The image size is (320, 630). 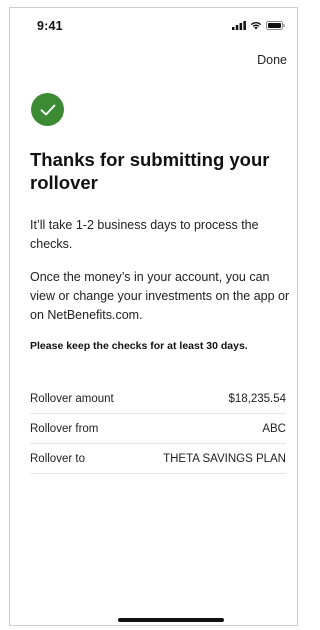 What do you see at coordinates (64, 428) in the screenshot?
I see `detail-label: Rollover from` at bounding box center [64, 428].